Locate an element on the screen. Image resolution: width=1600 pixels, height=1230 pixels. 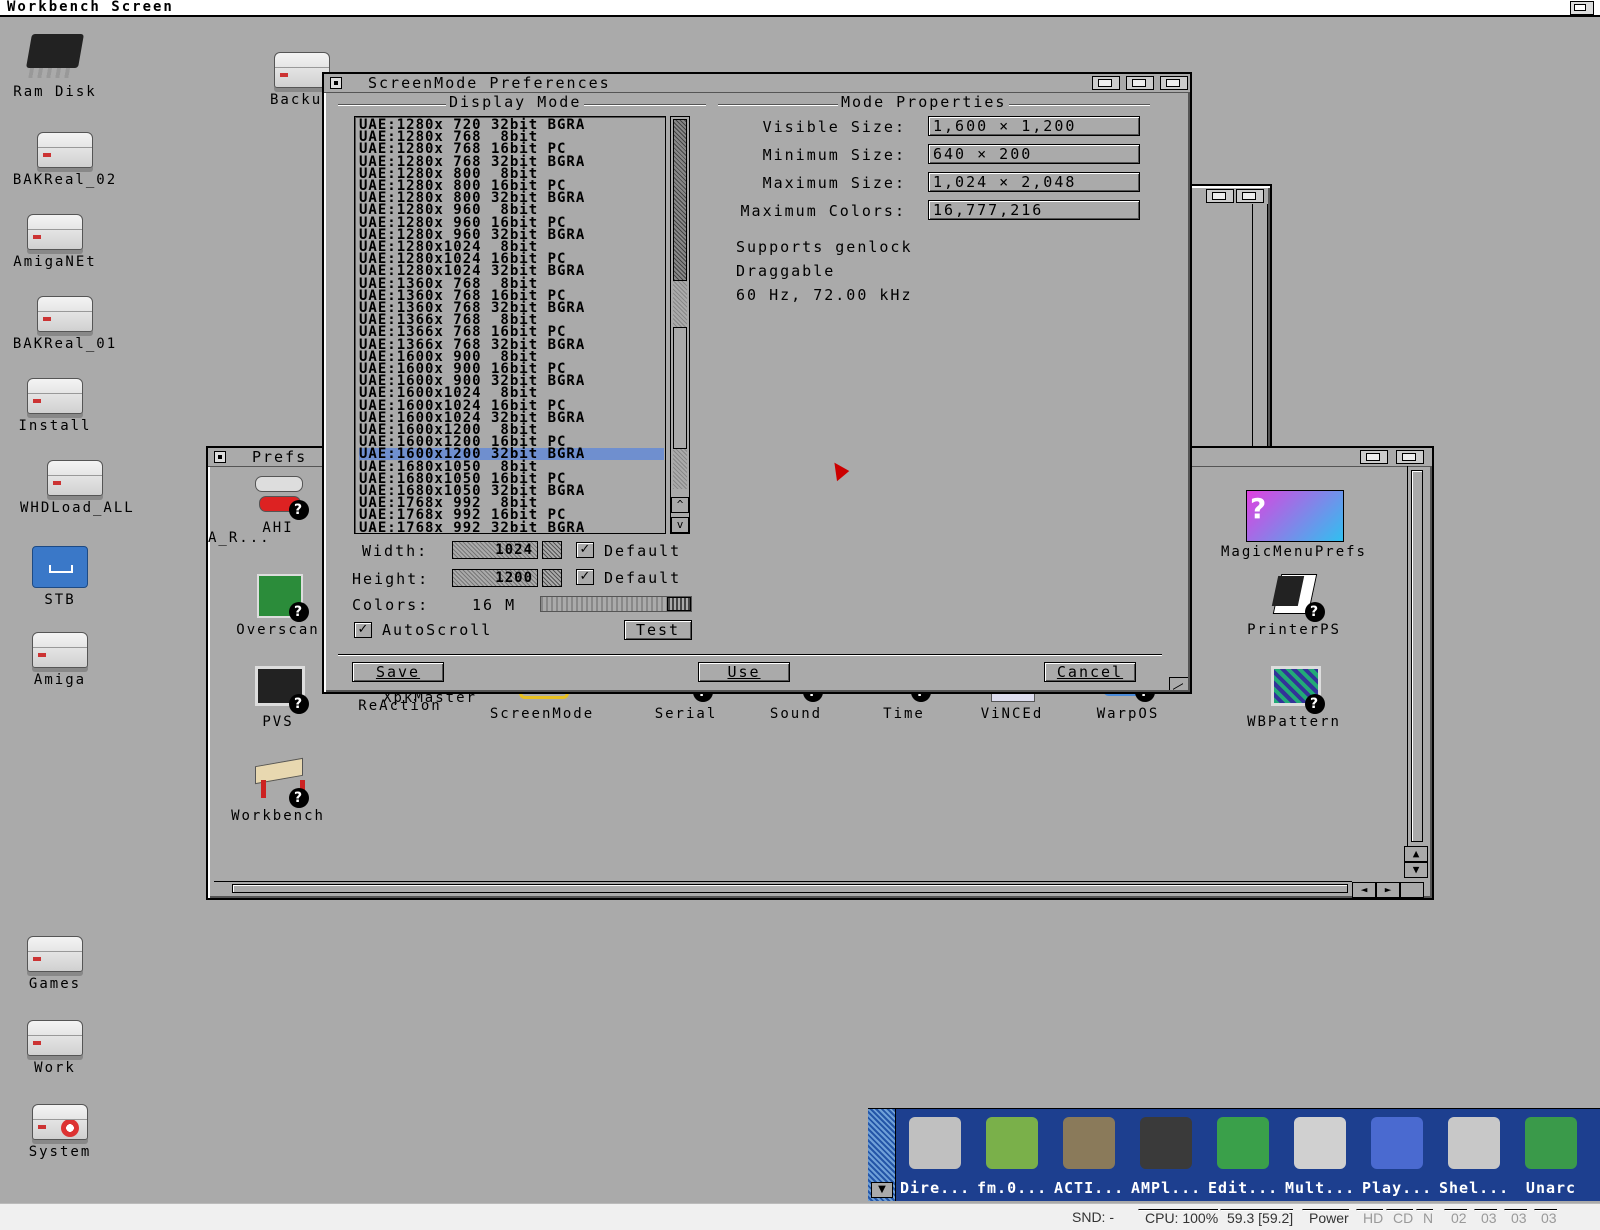
height-input: 1200 is located at coordinates (495, 578).